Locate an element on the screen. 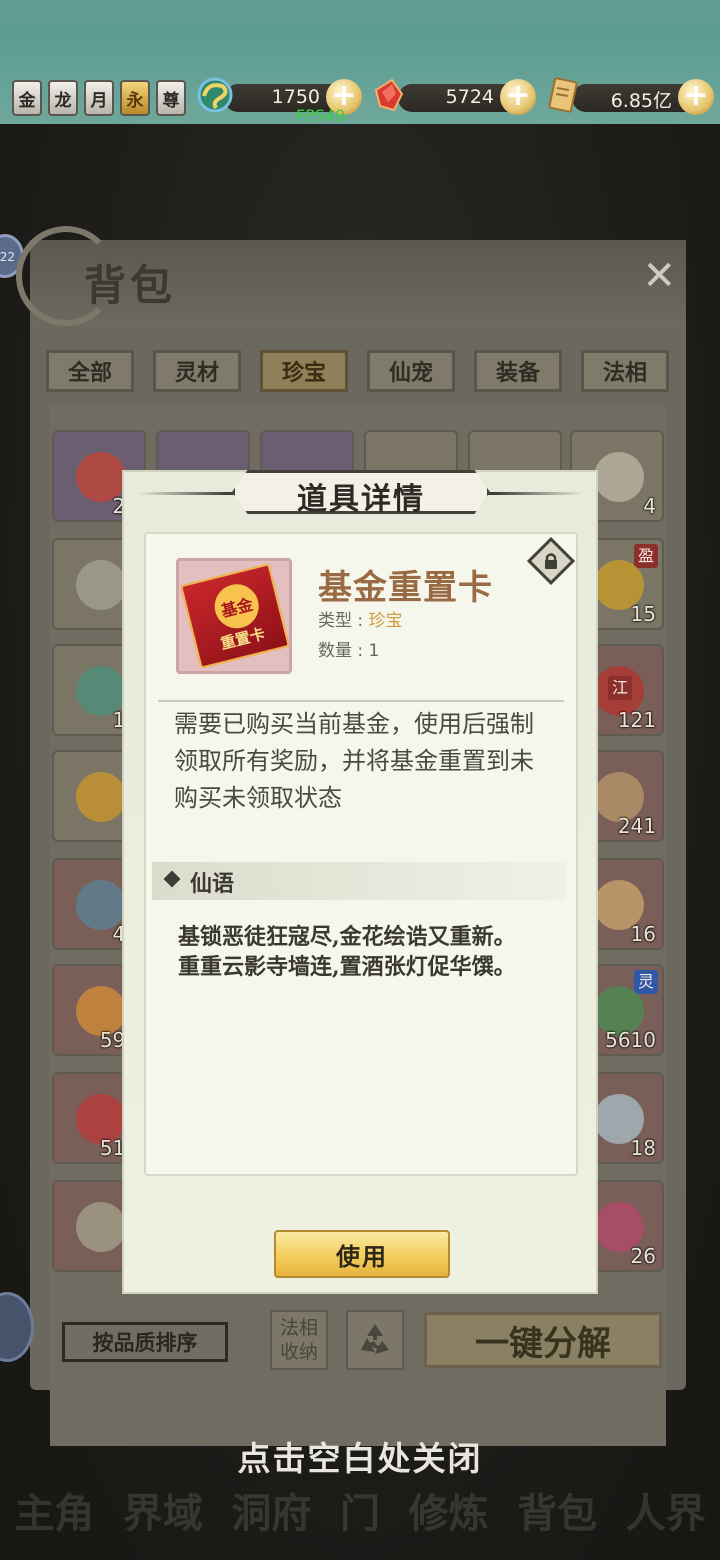  fund-reset-card-icon: 基金 重置卡 is located at coordinates (235, 616).